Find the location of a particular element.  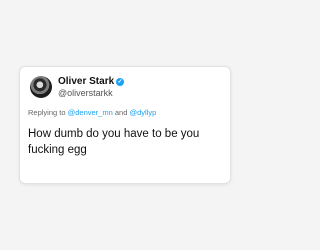

mention-link-2: @dyllyp is located at coordinates (142, 112).